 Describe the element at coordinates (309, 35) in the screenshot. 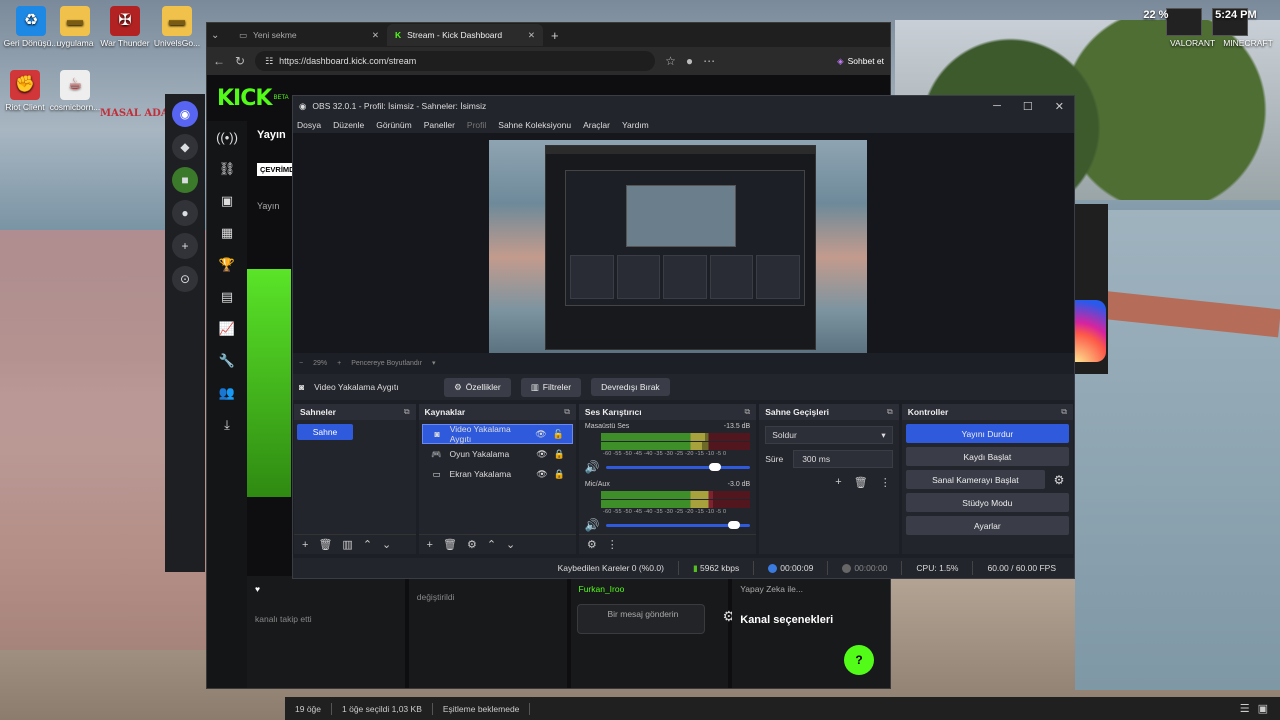

I see `tab-new: ▭ Yeni sekme ✕` at that location.